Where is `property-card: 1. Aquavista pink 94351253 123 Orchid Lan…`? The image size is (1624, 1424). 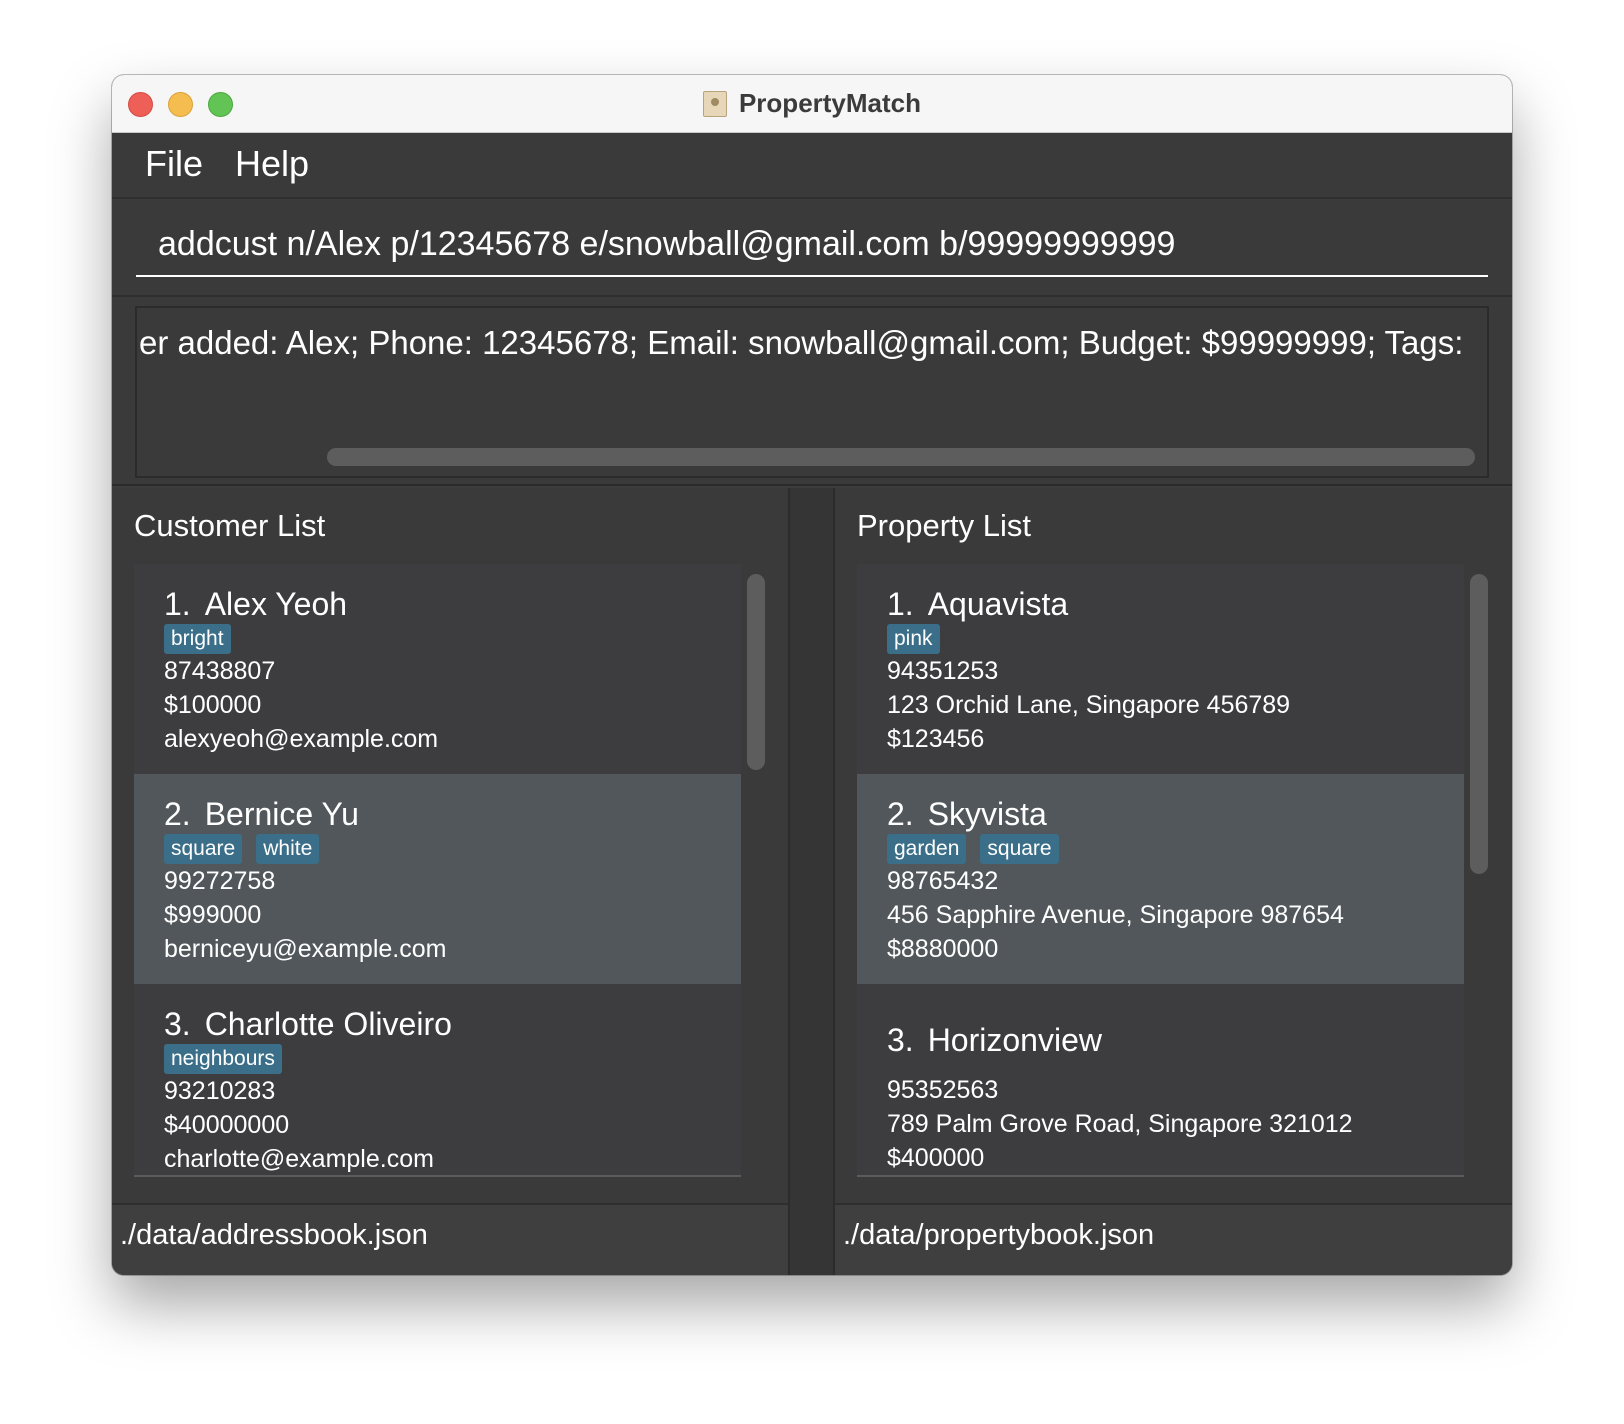
property-card: 1. Aquavista pink 94351253 123 Orchid Lan… is located at coordinates (1160, 669).